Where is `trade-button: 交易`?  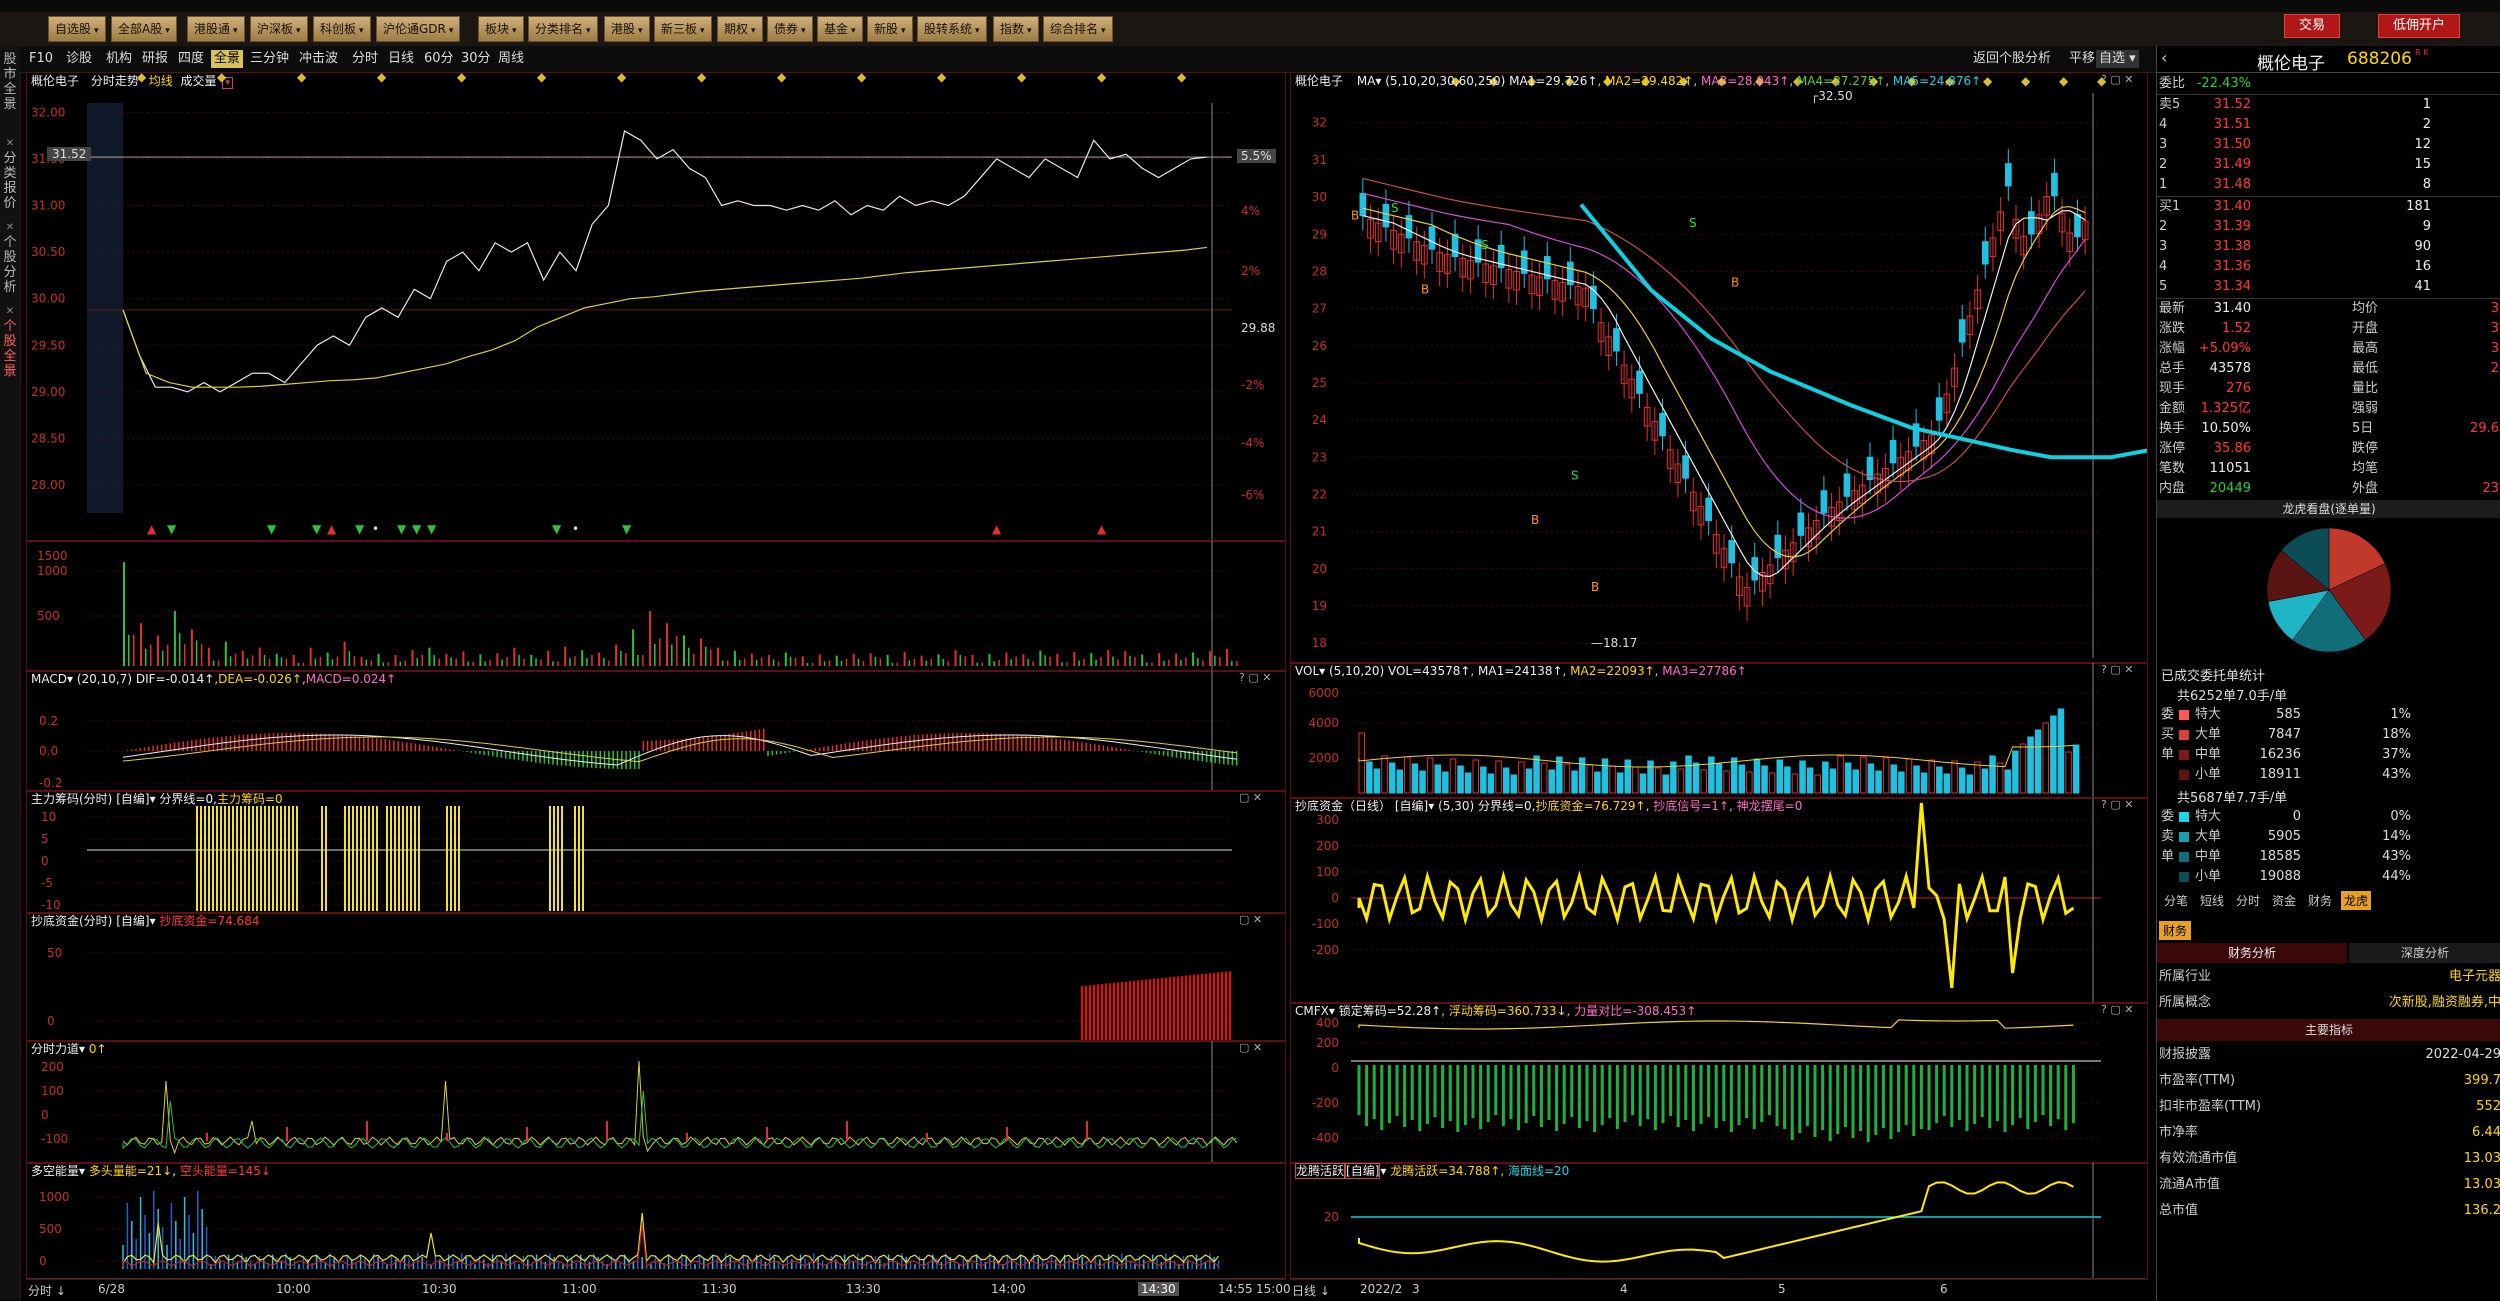 trade-button: 交易 is located at coordinates (2312, 26).